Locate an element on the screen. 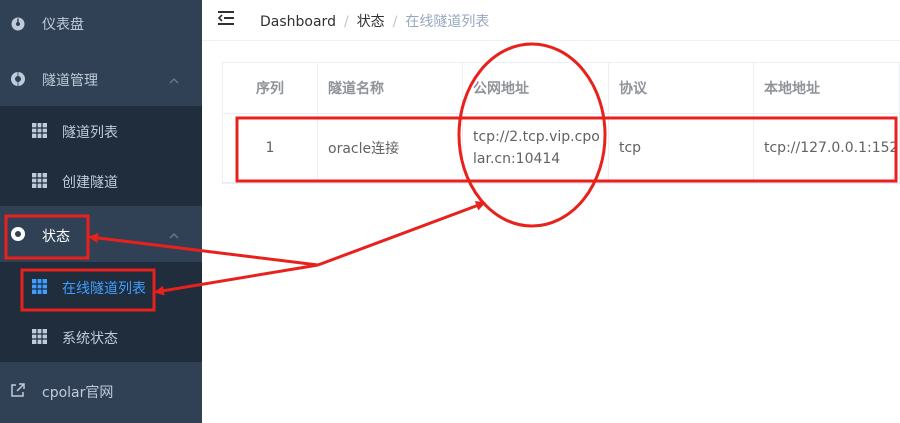  sidebar-label-create-tunnel: 创建隧道 is located at coordinates (90, 183).